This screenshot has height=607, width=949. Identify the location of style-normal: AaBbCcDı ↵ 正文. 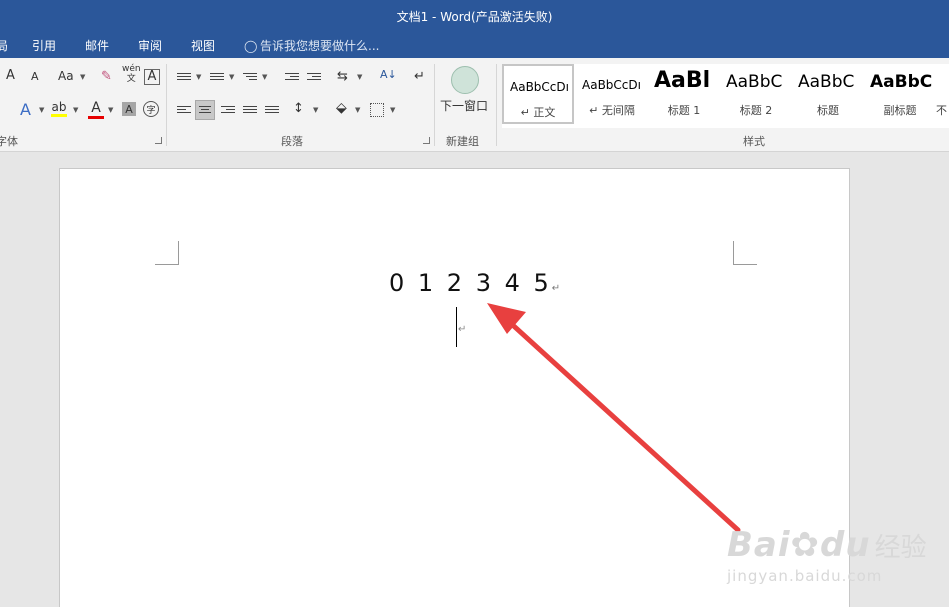
(538, 94).